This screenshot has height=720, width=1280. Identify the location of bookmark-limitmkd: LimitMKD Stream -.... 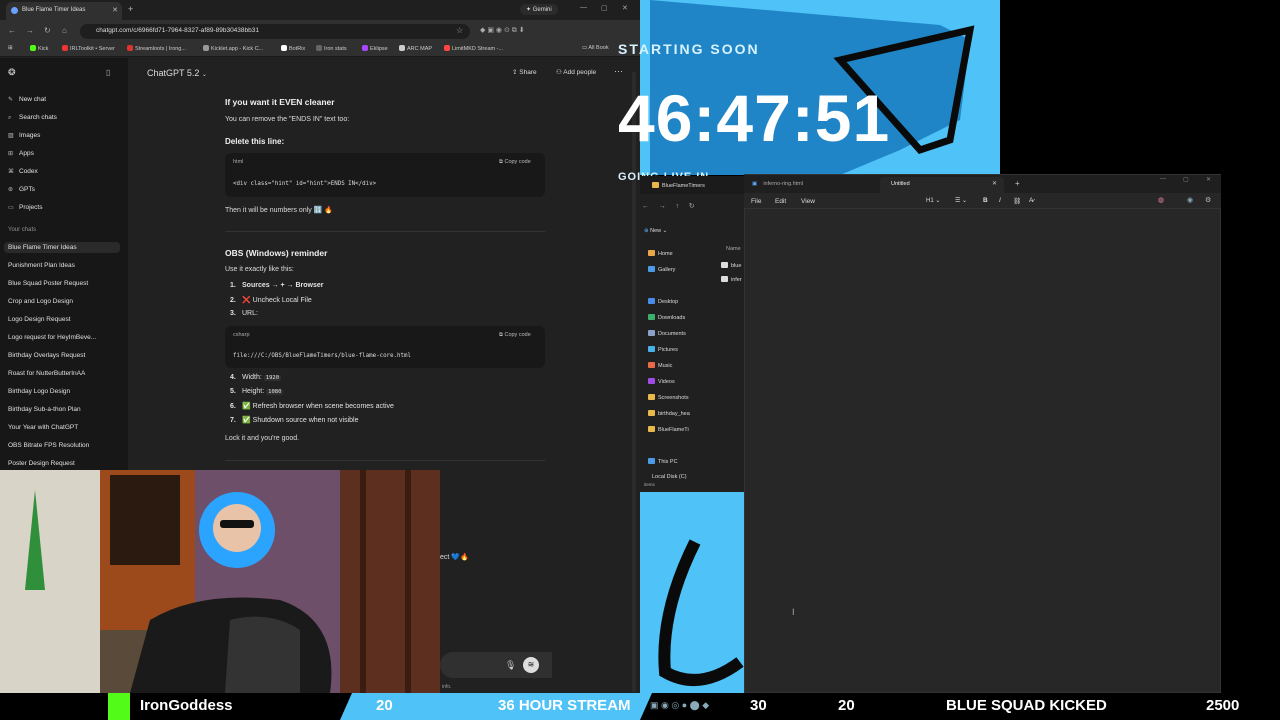
(473, 48).